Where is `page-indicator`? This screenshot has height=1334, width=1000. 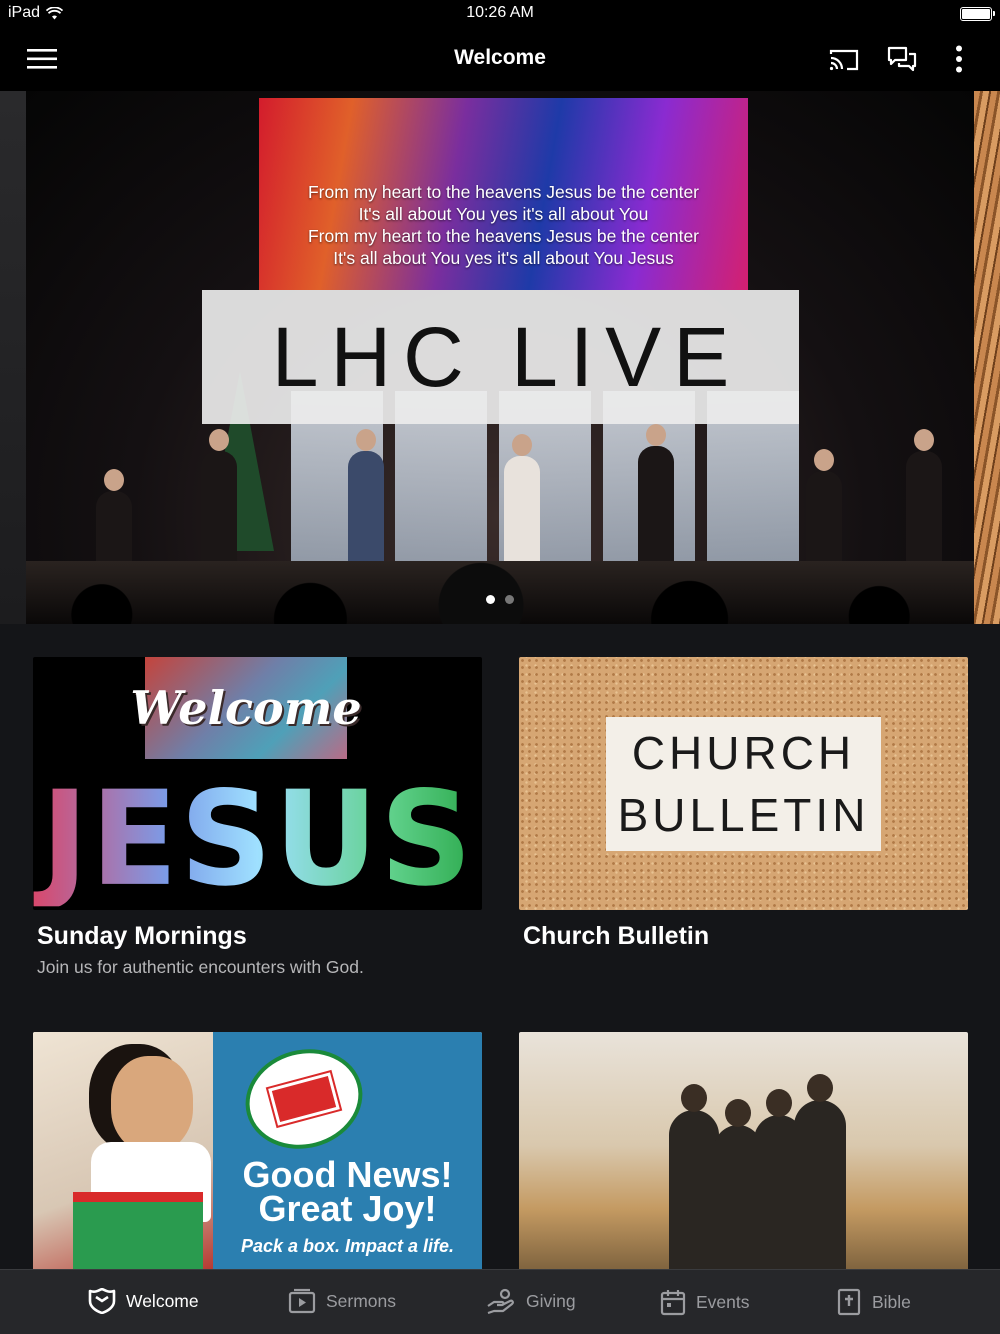 page-indicator is located at coordinates (500, 599).